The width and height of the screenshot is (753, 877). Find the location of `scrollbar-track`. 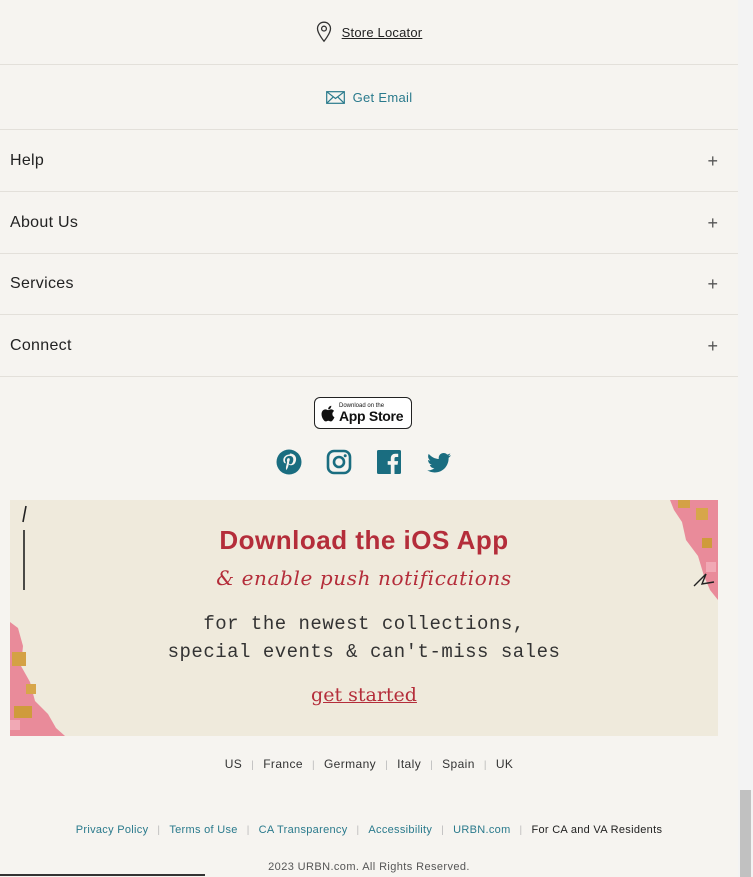

scrollbar-track is located at coordinates (745, 438).